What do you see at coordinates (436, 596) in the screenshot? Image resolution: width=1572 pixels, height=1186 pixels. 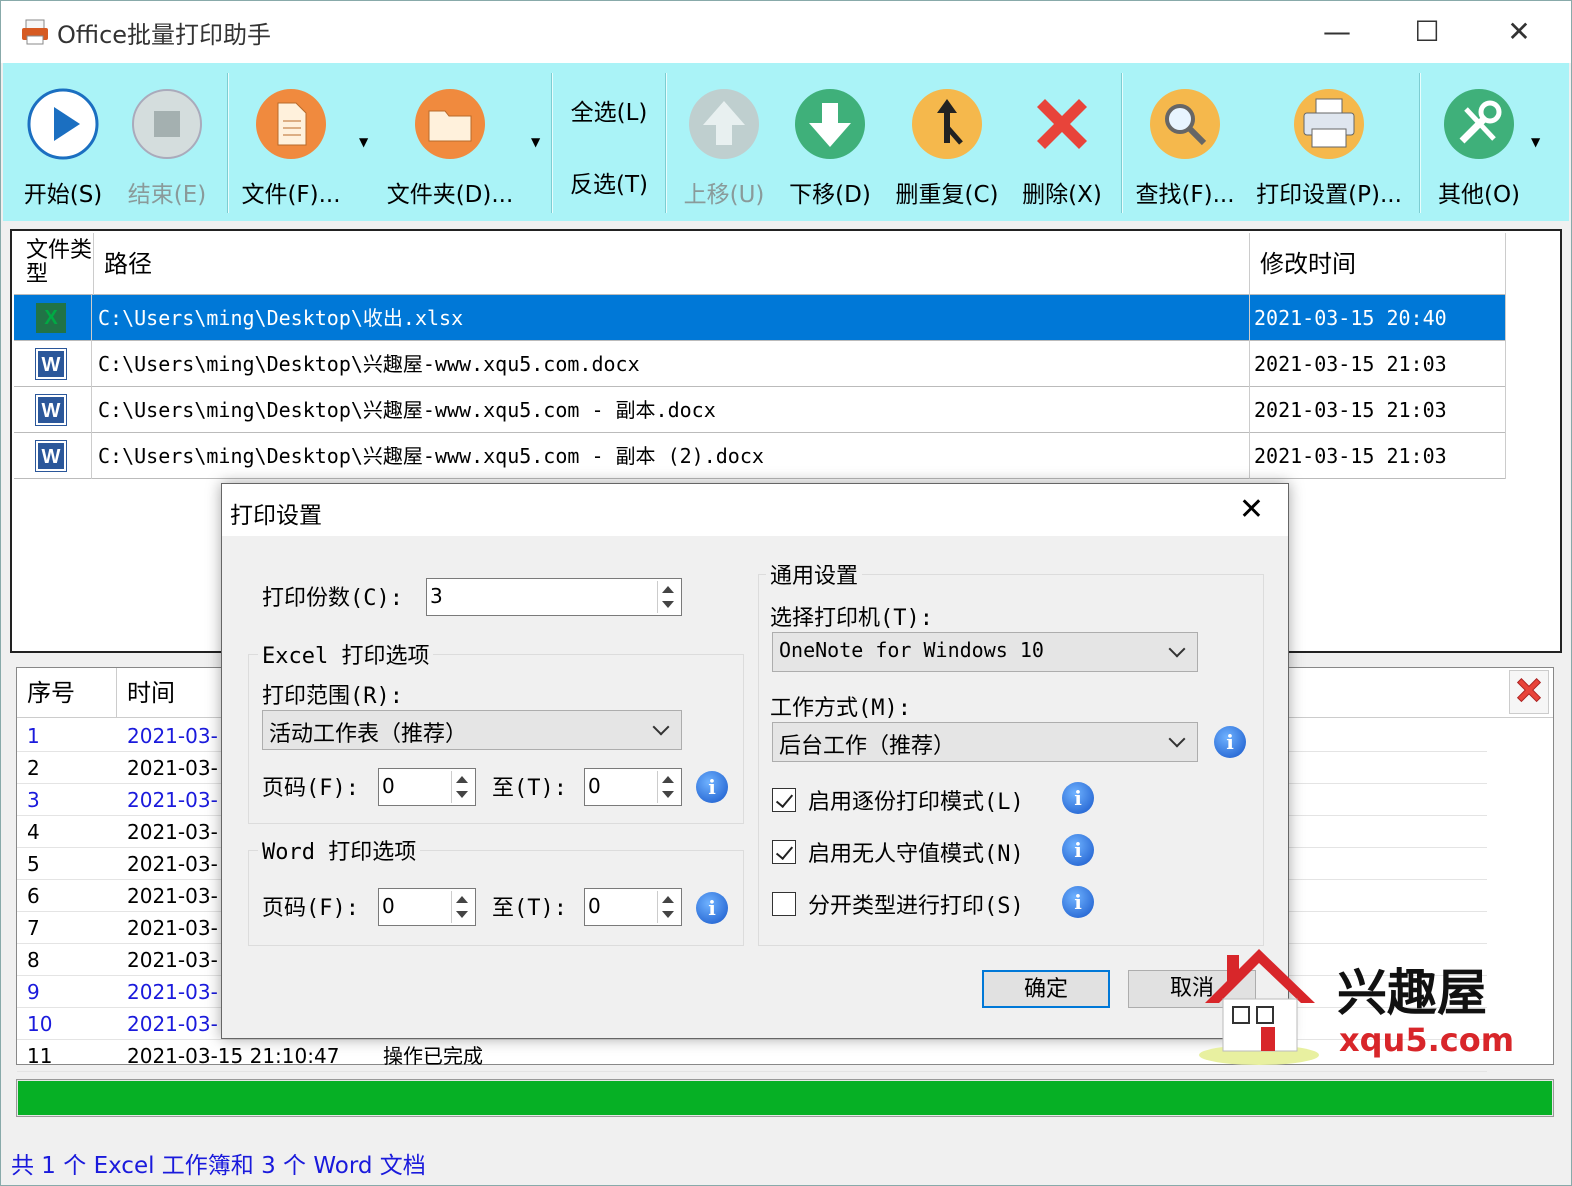 I see `copies-value: 3` at bounding box center [436, 596].